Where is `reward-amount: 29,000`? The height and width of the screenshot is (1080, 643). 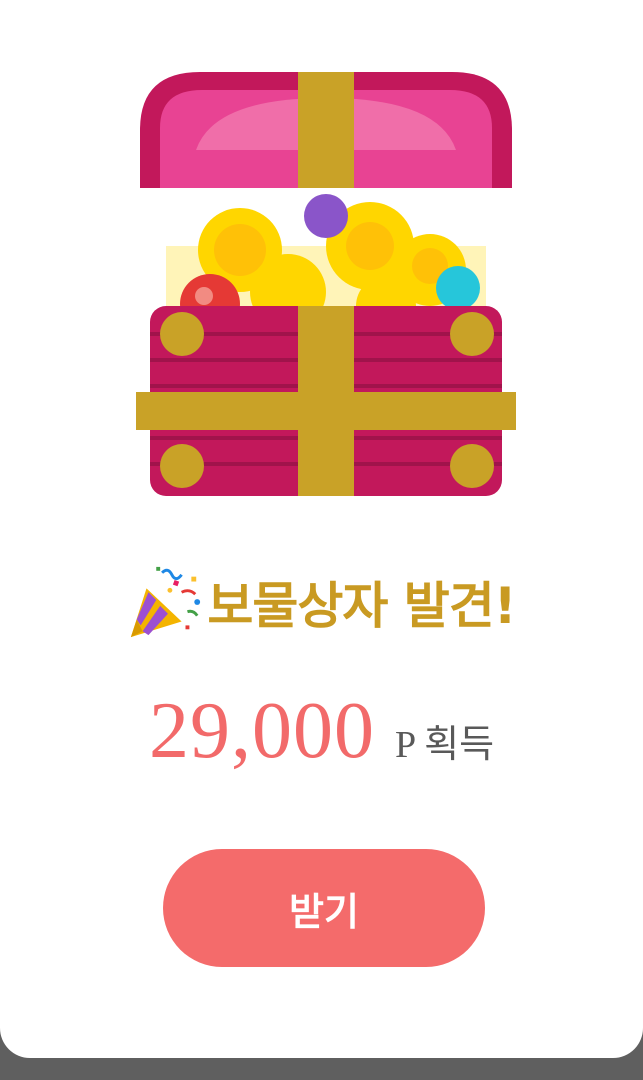
reward-amount: 29,000 is located at coordinates (261, 731).